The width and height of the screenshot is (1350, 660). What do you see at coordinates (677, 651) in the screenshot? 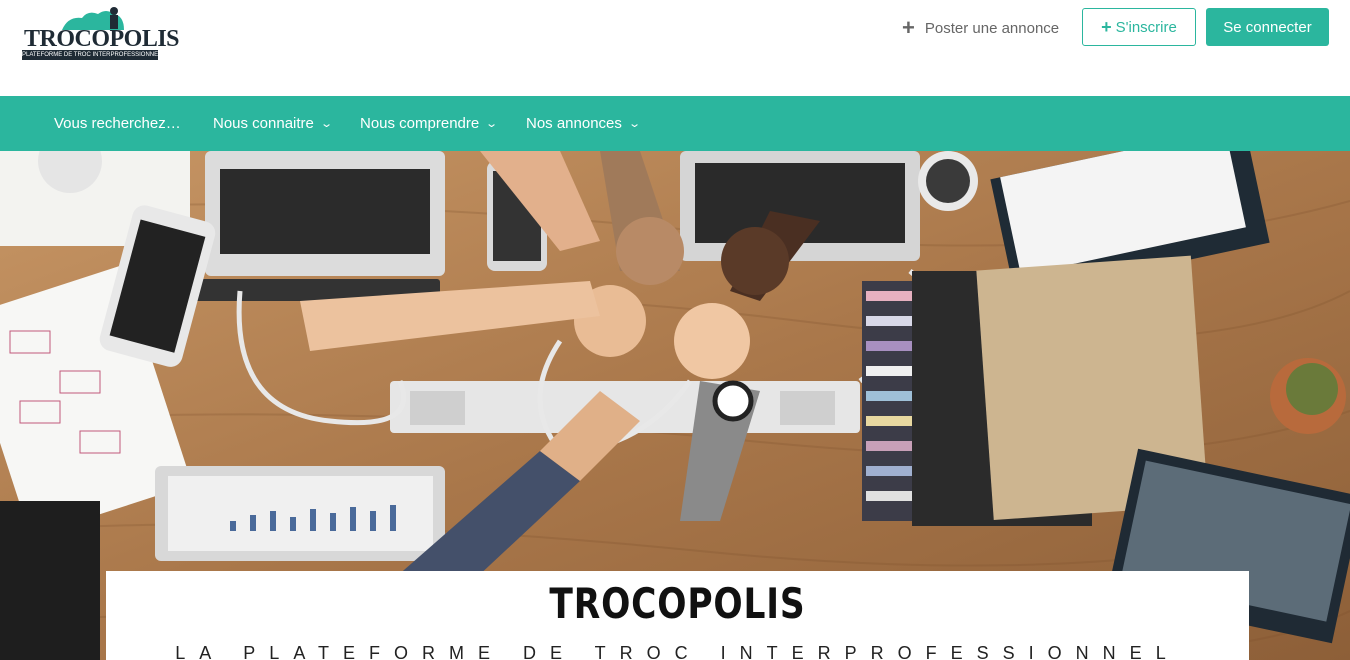
I see `hero-subtitle: LA PLATEFORME DE TROC INTERPROFESSIONNEL` at bounding box center [677, 651].